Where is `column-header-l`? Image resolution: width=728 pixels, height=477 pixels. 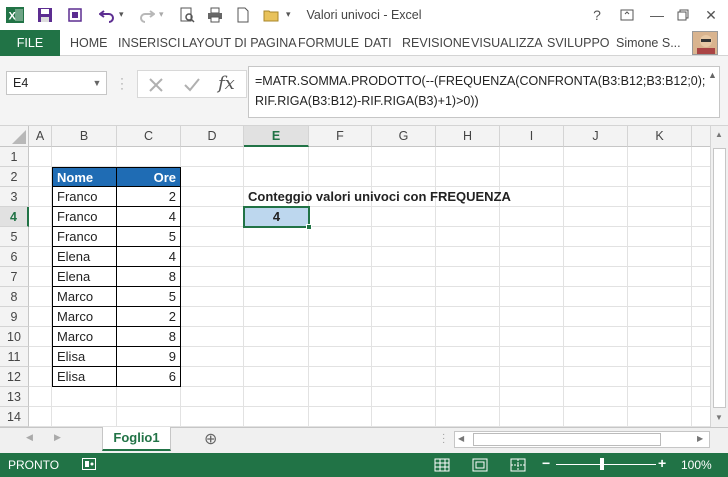
column-header-l is located at coordinates (701, 136).